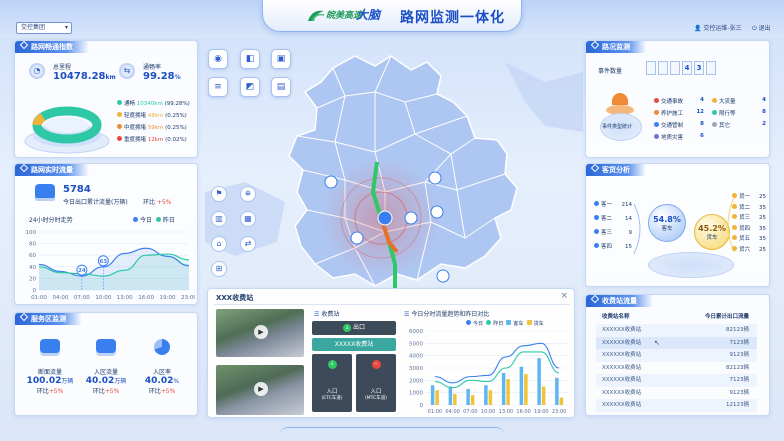 The image size is (784, 441). Describe the element at coordinates (675, 68) in the screenshot. I see `counter-digit` at that location.